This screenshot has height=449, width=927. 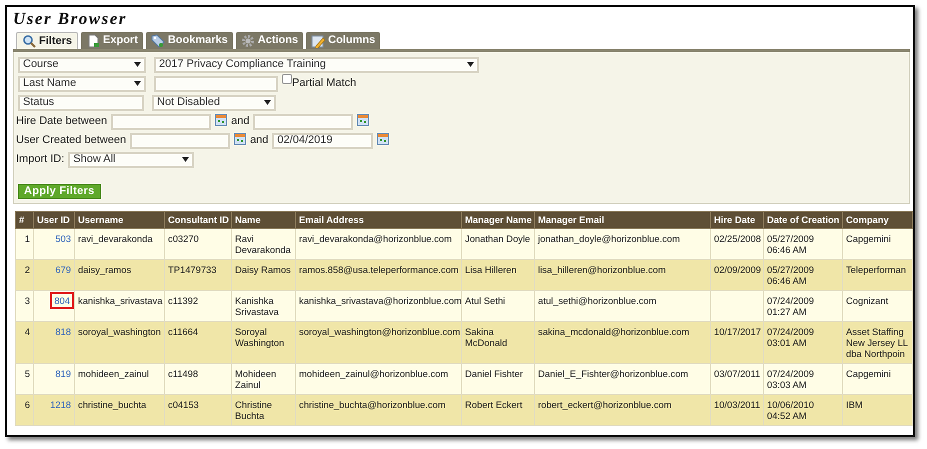 I want to click on tab: Bookmarks, so click(x=189, y=40).